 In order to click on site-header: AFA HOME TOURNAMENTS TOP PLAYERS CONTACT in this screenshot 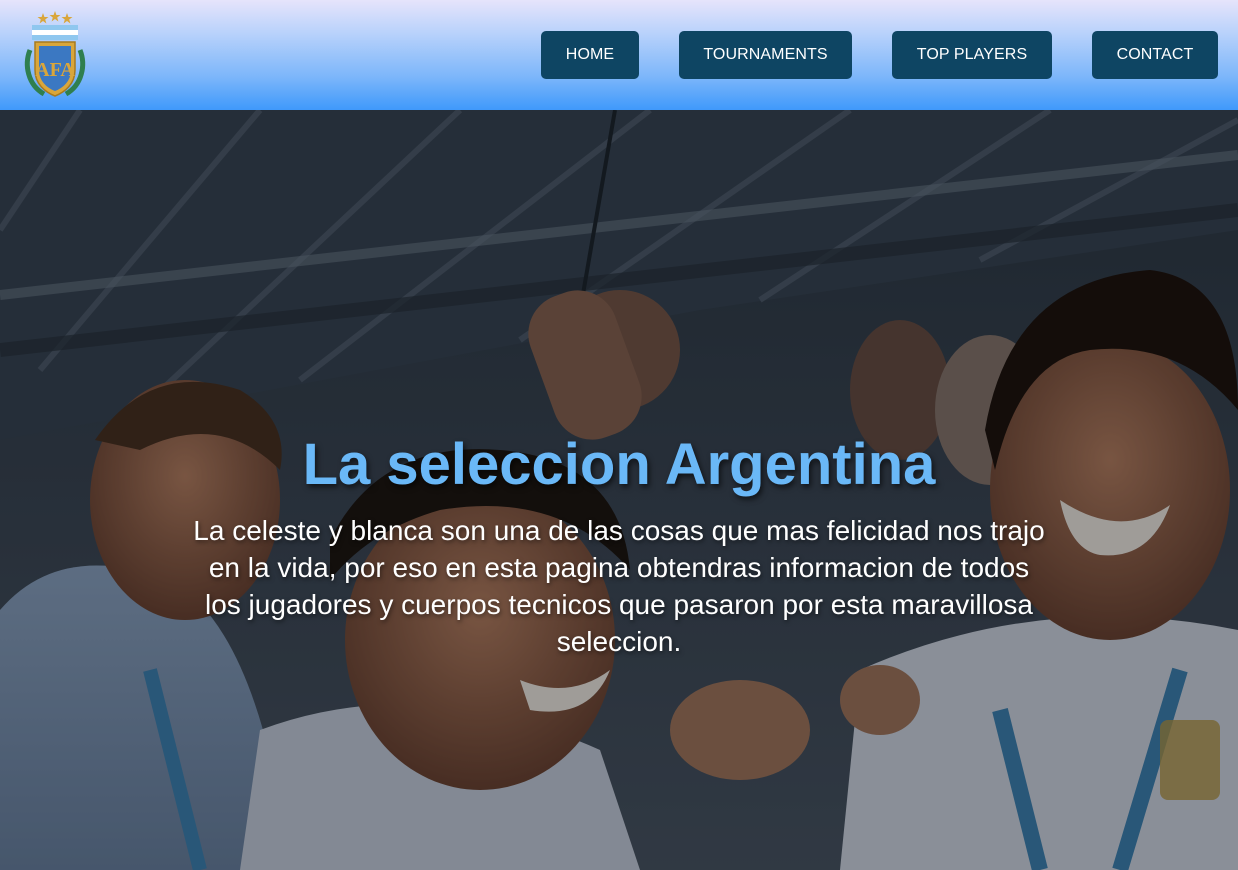, I will do `click(619, 55)`.